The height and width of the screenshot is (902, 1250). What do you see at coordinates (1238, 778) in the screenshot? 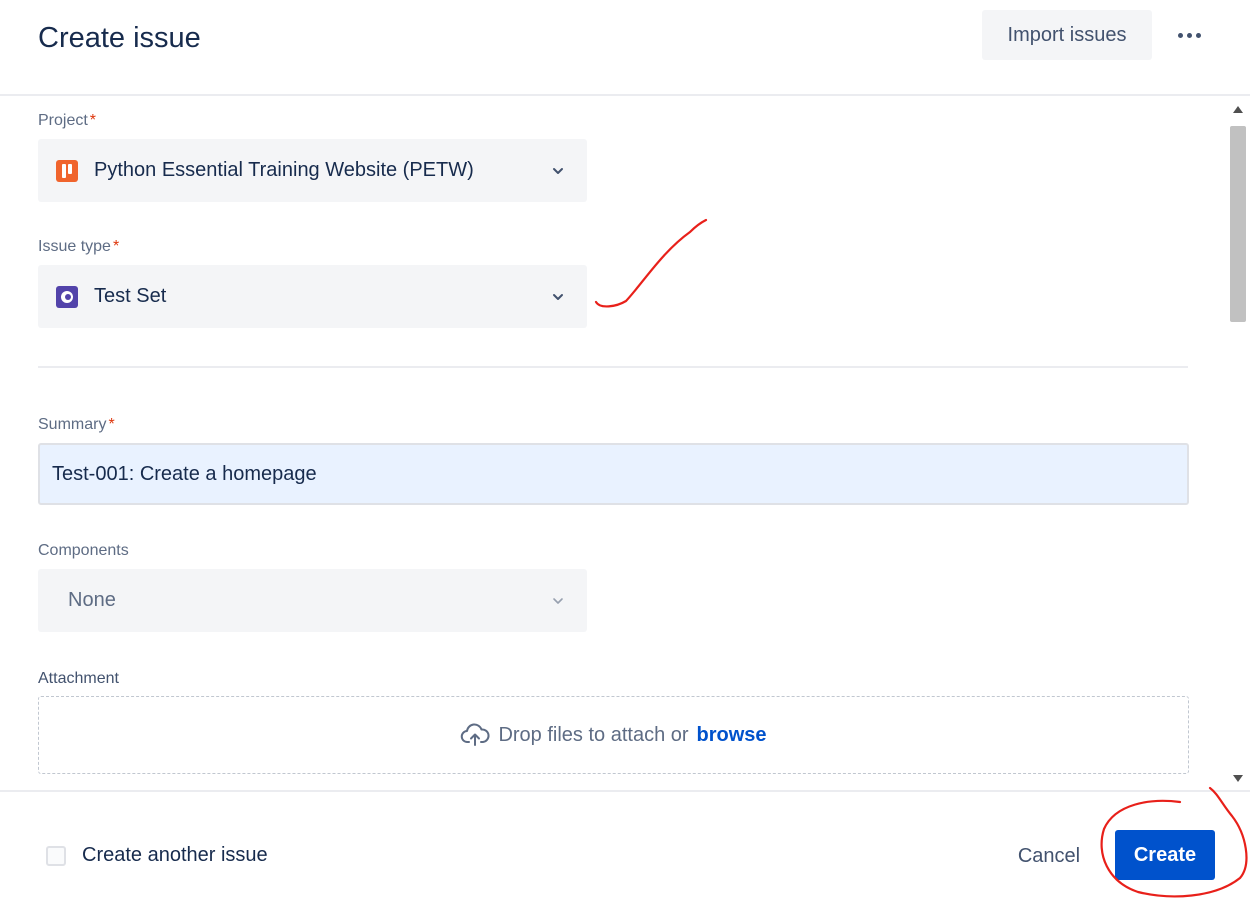
I see `scroll-down-arrow-icon` at bounding box center [1238, 778].